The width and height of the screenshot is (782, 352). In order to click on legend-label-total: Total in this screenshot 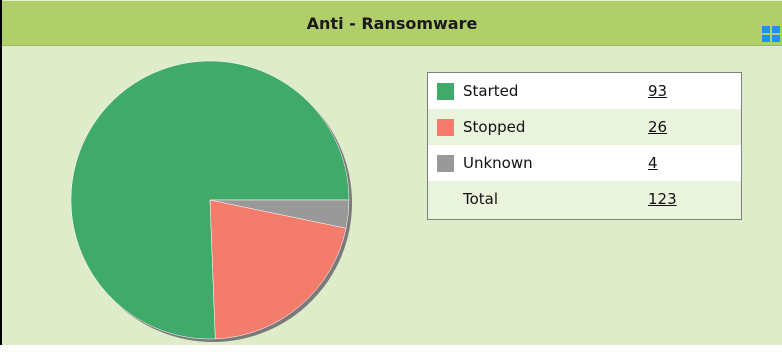, I will do `click(481, 199)`.